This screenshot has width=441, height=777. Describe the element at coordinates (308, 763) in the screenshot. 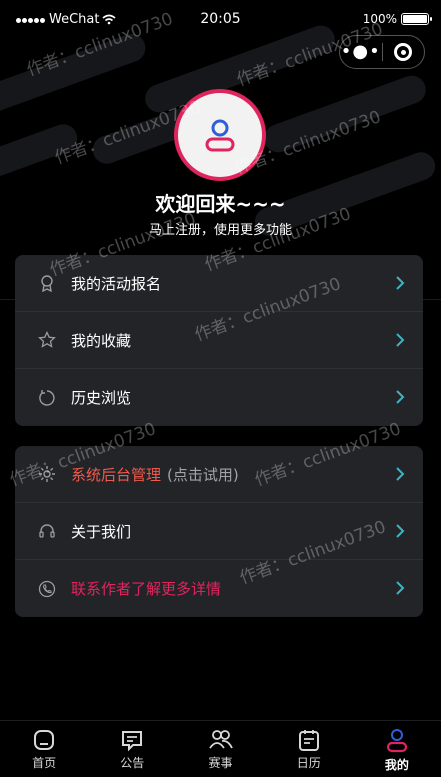

I see `tab-label: 日历` at that location.